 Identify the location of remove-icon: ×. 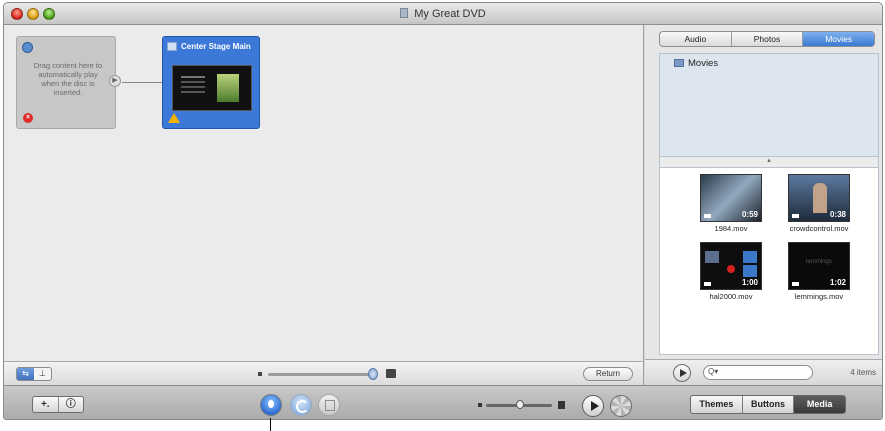
(28, 118).